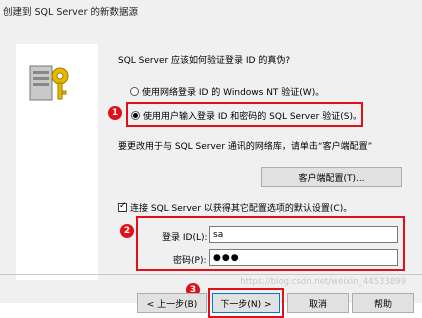 This screenshot has width=422, height=318. What do you see at coordinates (190, 261) in the screenshot?
I see `password-label: 密码(P):` at bounding box center [190, 261].